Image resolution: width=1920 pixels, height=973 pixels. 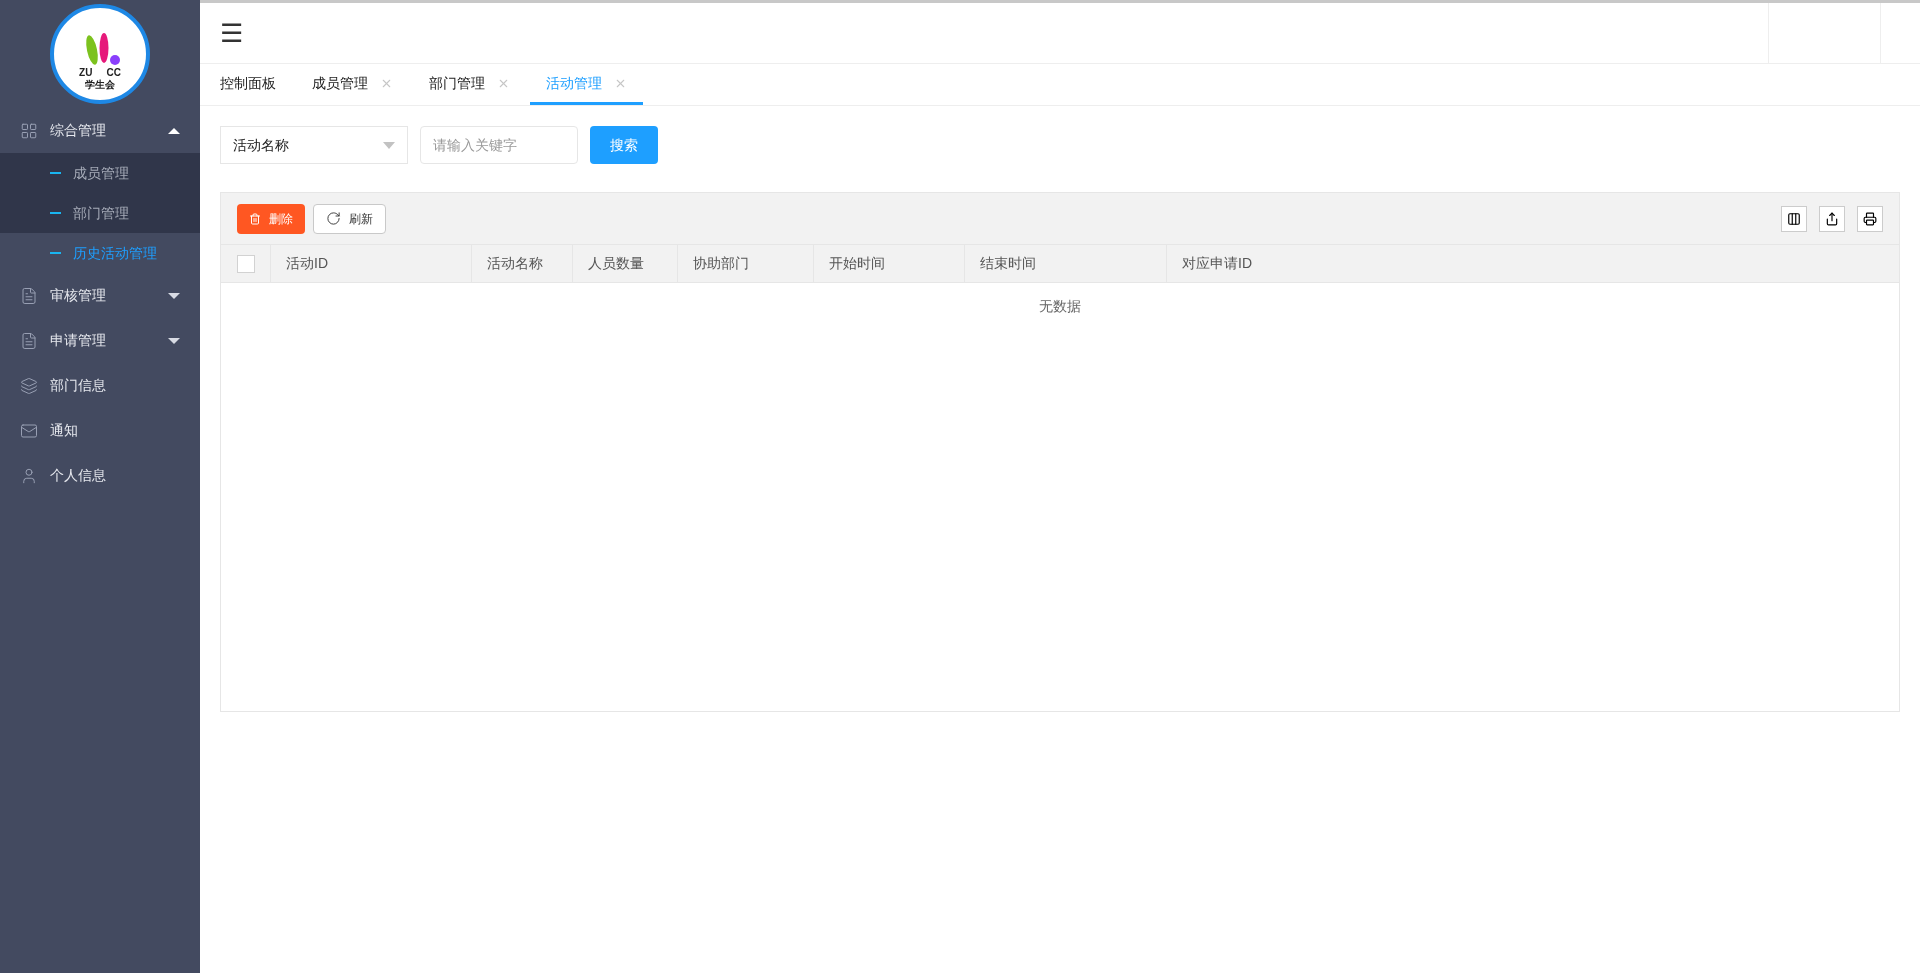 What do you see at coordinates (100, 430) in the screenshot?
I see `sidebar-item: 通知` at bounding box center [100, 430].